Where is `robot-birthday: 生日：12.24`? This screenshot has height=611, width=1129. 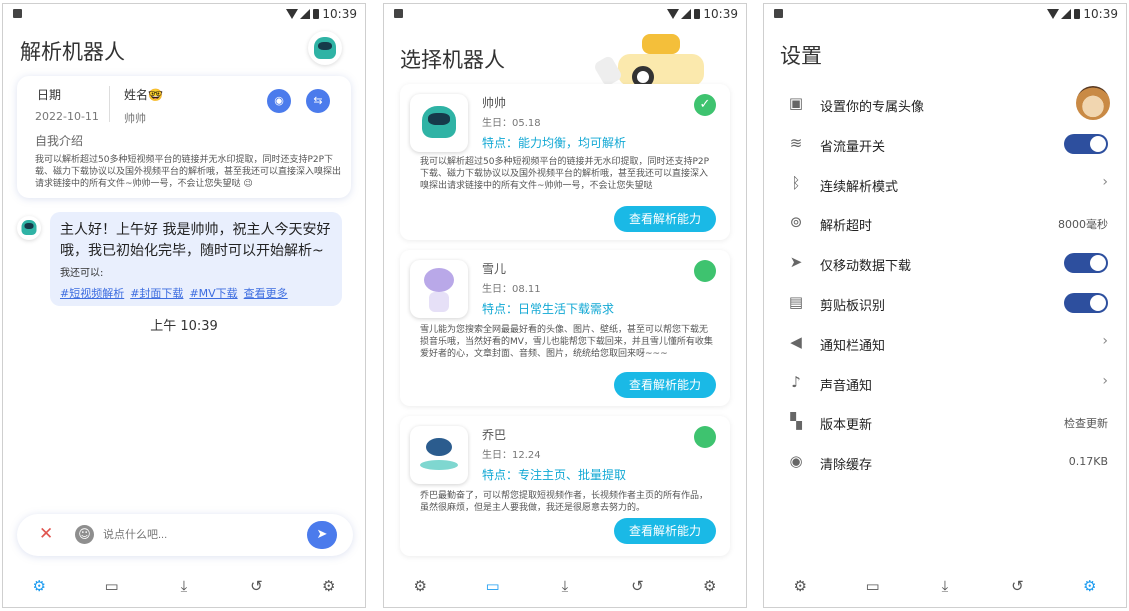 robot-birthday: 生日：12.24 is located at coordinates (511, 455).